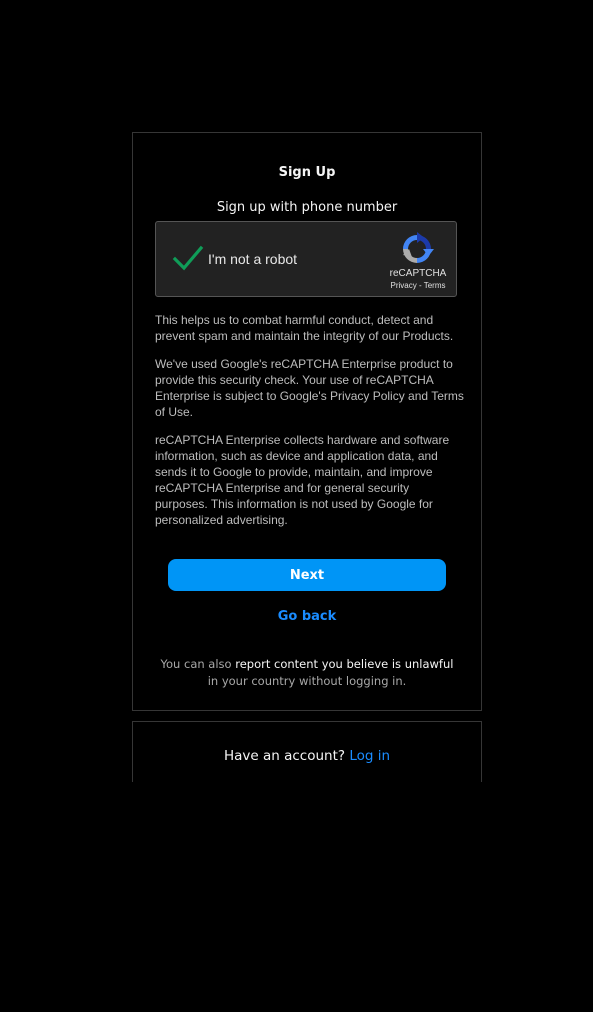  What do you see at coordinates (307, 575) in the screenshot?
I see `next-button: Next` at bounding box center [307, 575].